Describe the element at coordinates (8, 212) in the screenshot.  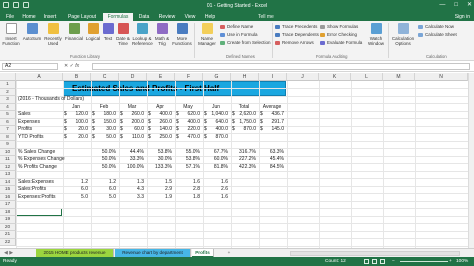
I see `row-header: 18` at that location.